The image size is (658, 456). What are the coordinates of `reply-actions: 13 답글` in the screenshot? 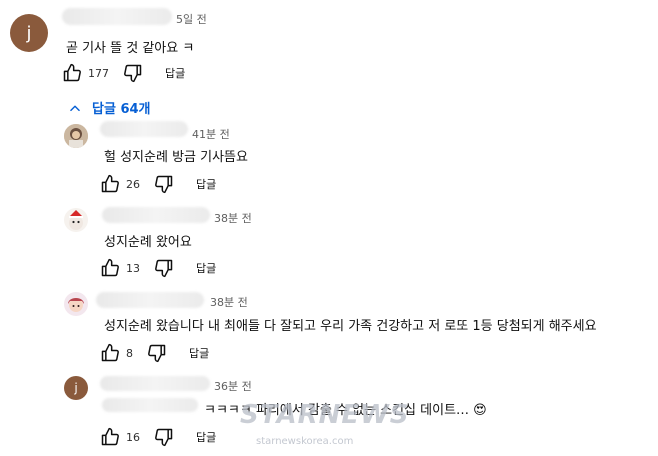 It's located at (158, 268).